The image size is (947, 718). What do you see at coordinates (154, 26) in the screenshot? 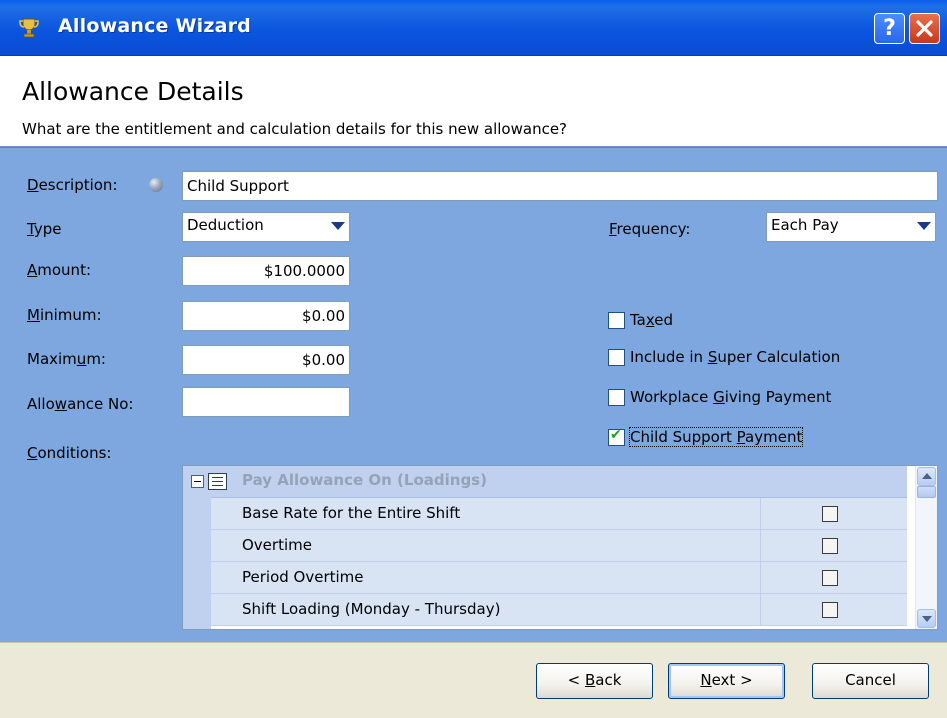
I see `window-title: Allowance Wizard` at bounding box center [154, 26].